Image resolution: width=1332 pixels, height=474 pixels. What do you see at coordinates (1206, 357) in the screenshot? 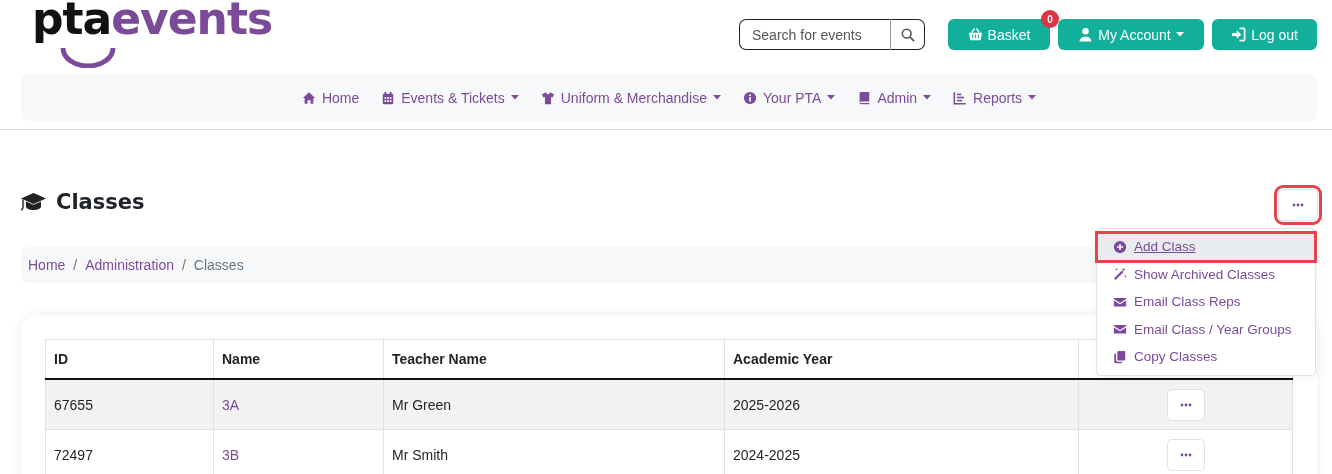
I see `menu-item: Copy Classes` at bounding box center [1206, 357].